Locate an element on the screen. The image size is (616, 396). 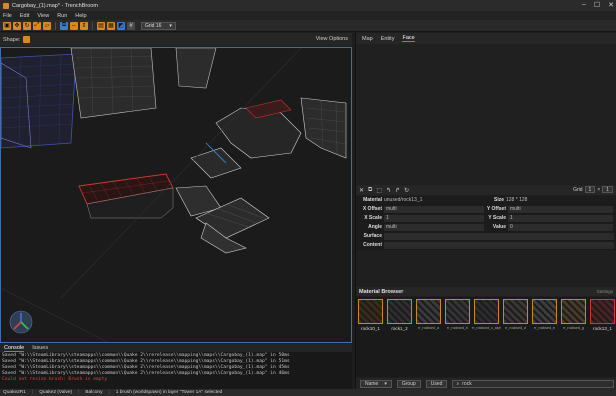
material-browser-settings: Settings is located at coordinates (605, 291).